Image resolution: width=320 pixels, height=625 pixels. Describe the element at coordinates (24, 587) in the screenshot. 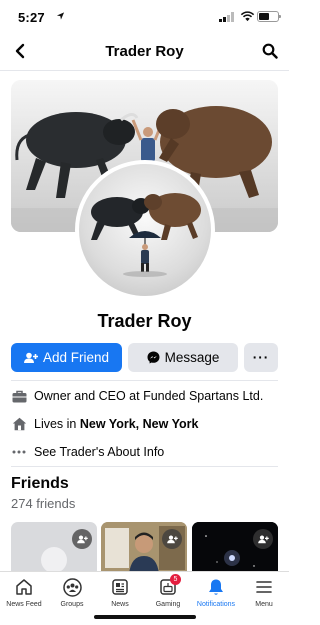

I see `home-icon` at that location.